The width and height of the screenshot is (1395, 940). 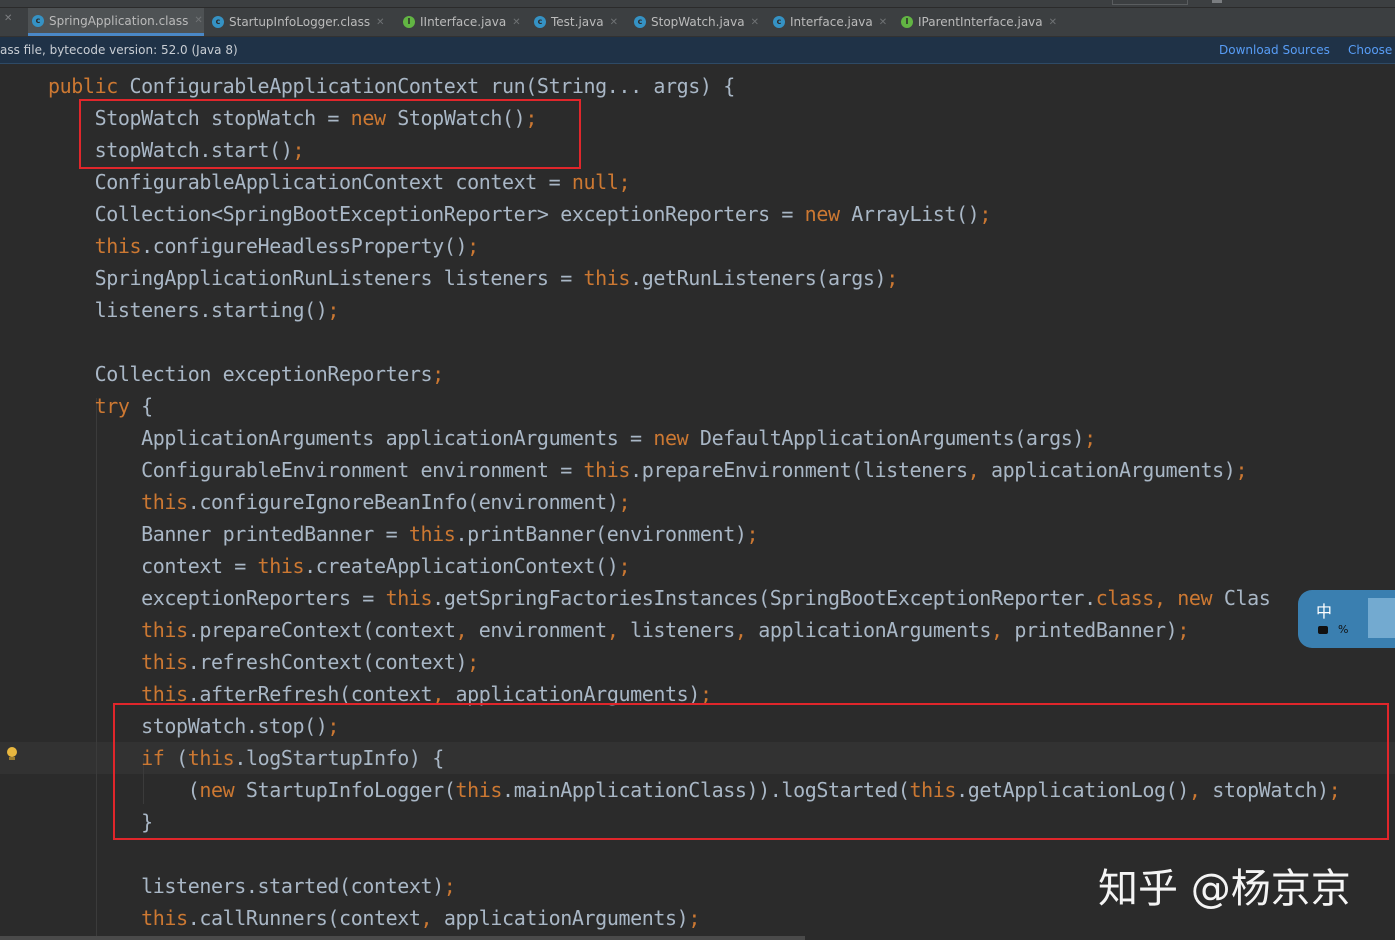 I want to click on code-line: this.refreshContext(context);, so click(x=310, y=662).